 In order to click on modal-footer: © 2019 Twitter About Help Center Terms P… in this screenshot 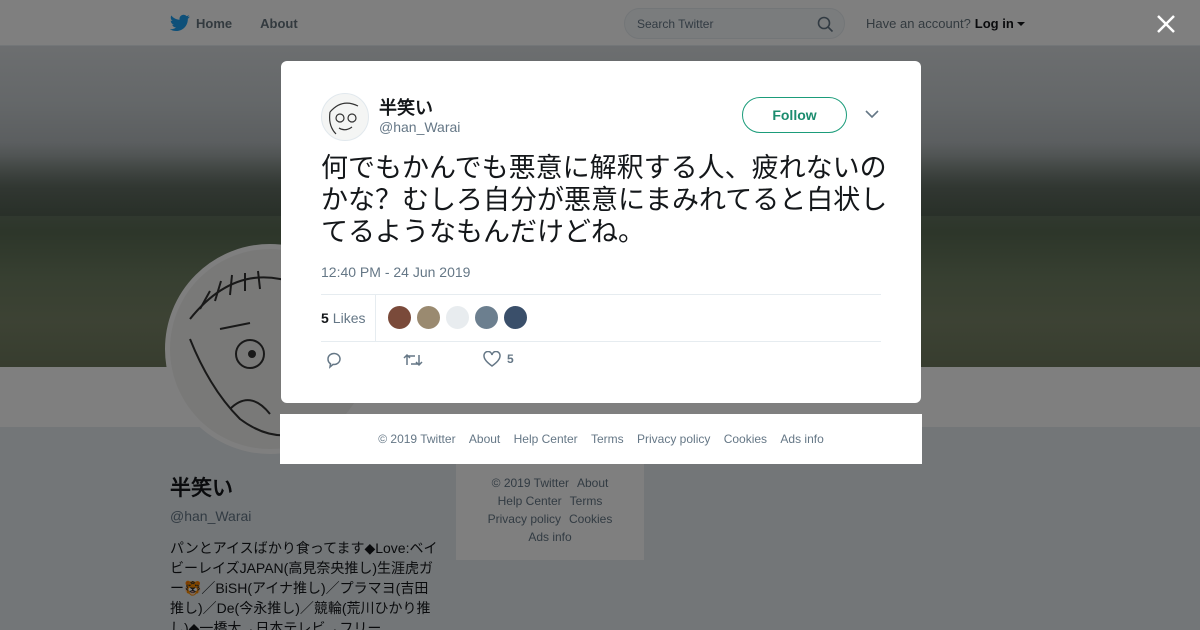, I will do `click(601, 439)`.